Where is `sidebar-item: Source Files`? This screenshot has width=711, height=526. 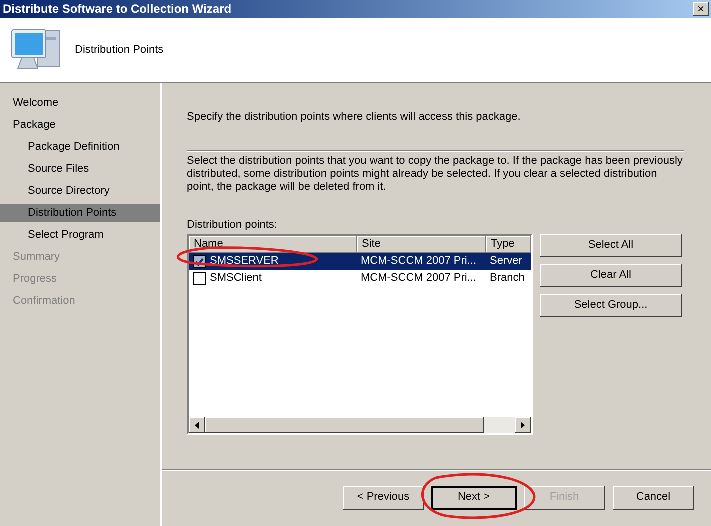 sidebar-item: Source Files is located at coordinates (80, 169).